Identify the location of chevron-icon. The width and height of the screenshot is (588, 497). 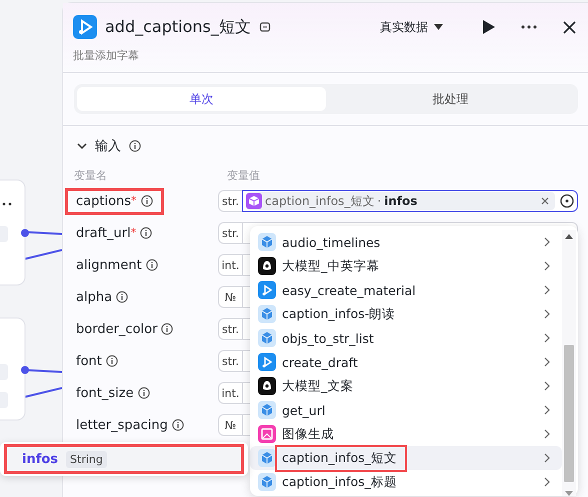
(82, 146).